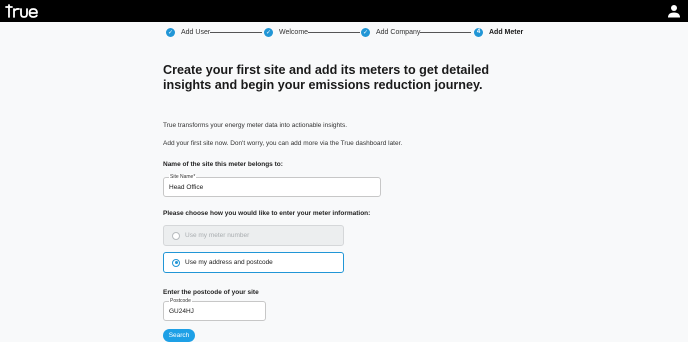  I want to click on option-label: Use my address and postcode, so click(229, 262).